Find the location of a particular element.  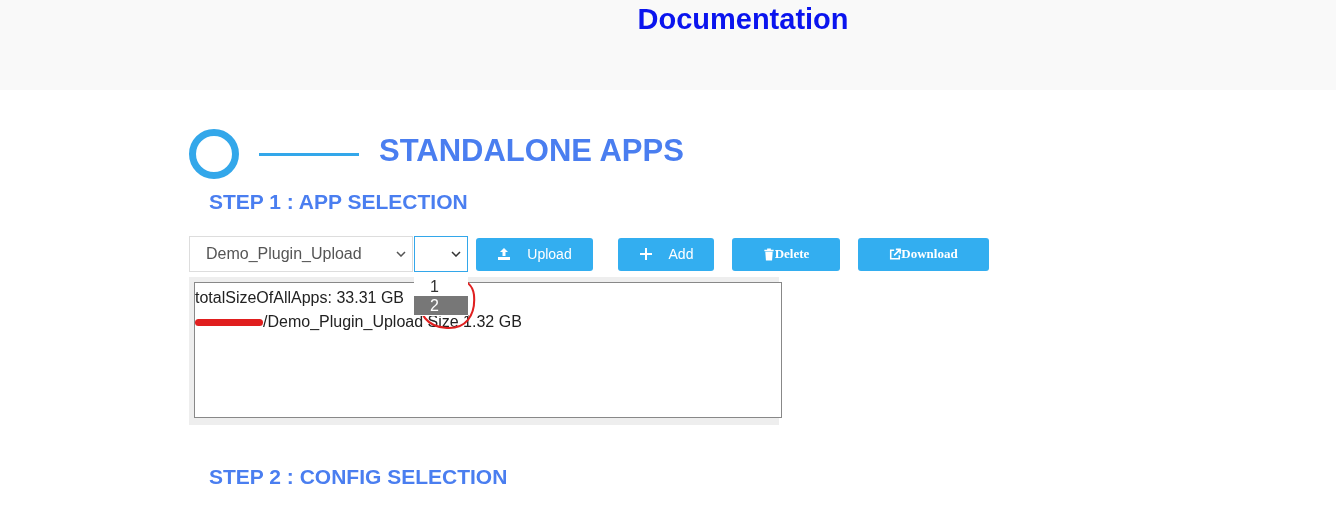

app-select: Demo_Plugin_Upload is located at coordinates (301, 254).